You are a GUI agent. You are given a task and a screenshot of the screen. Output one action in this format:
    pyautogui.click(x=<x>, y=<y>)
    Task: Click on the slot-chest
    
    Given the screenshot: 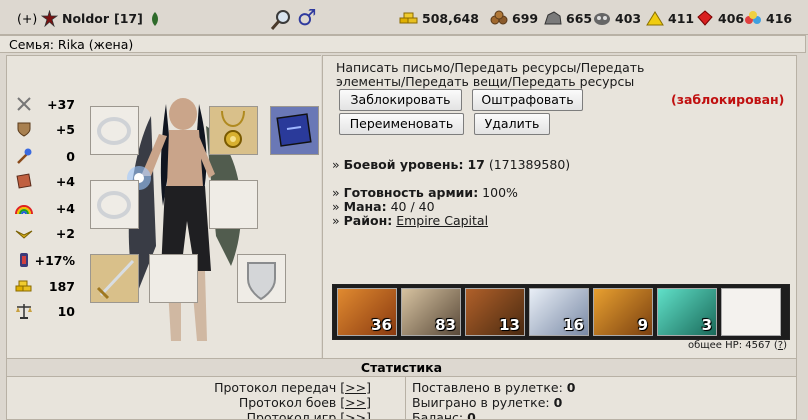 What is the action you would take?
    pyautogui.click(x=233, y=204)
    